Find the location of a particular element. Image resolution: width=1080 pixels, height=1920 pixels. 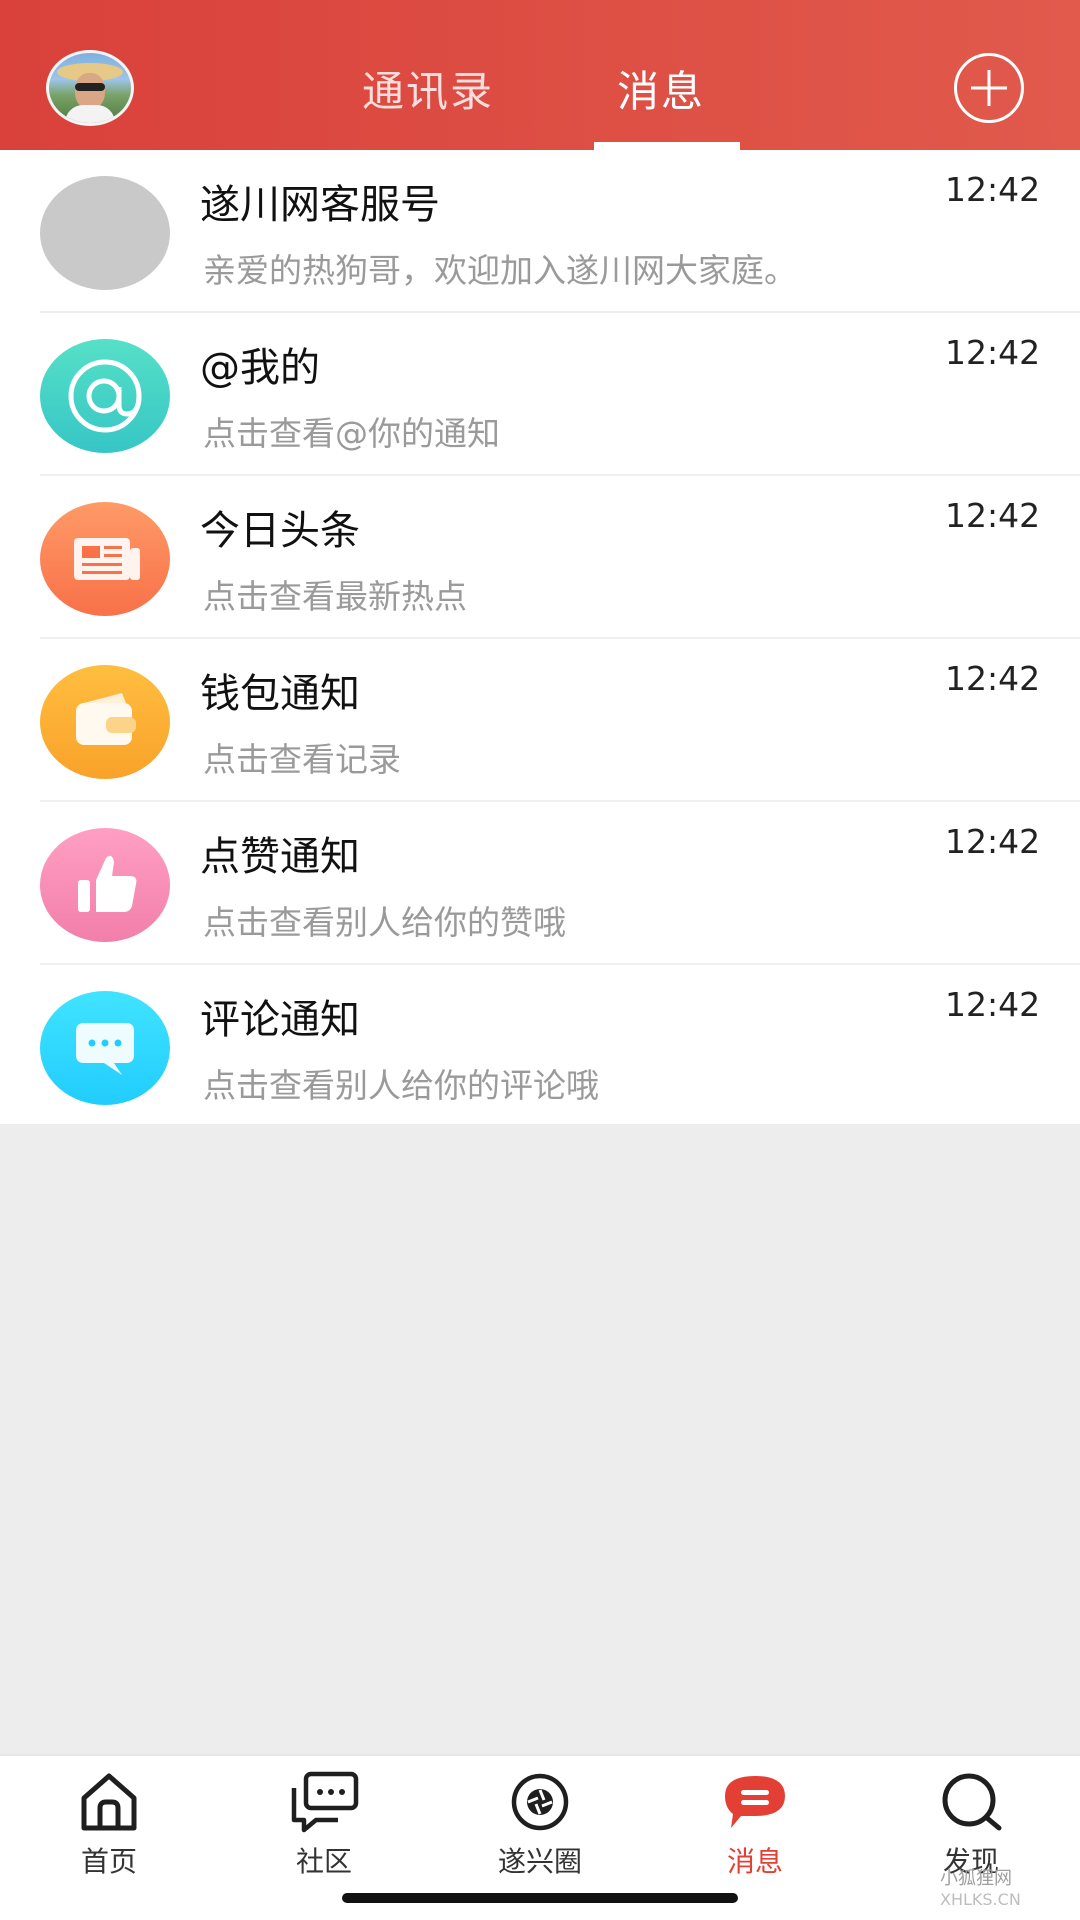

message-title: 今日头条 is located at coordinates (280, 531).